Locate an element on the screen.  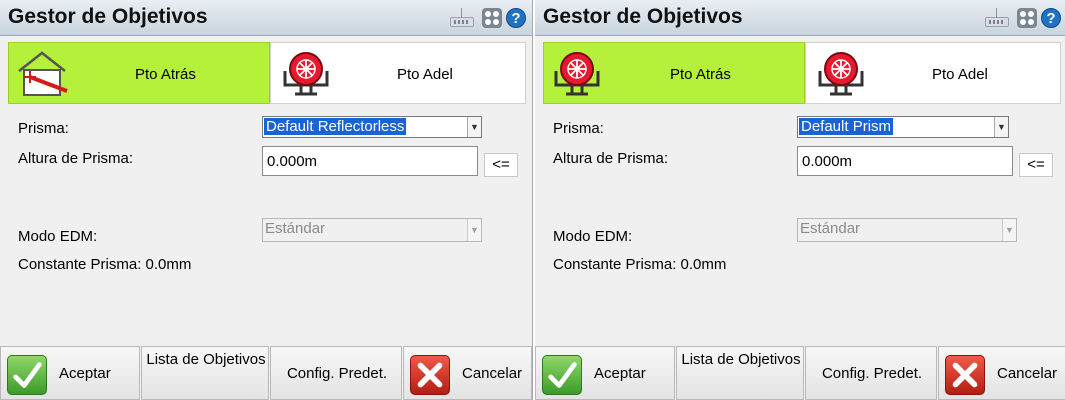
prism-select-value: Default Prism is located at coordinates (846, 126).